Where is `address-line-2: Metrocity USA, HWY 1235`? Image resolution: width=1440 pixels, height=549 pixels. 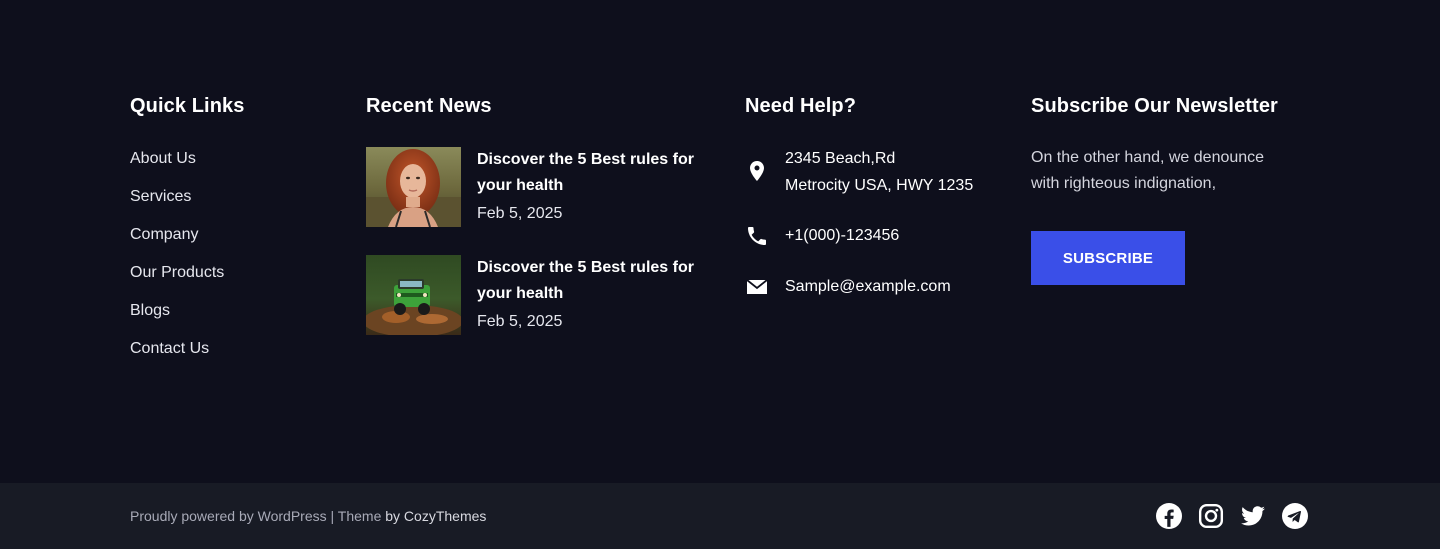
address-line-2: Metrocity USA, HWY 1235 is located at coordinates (879, 185).